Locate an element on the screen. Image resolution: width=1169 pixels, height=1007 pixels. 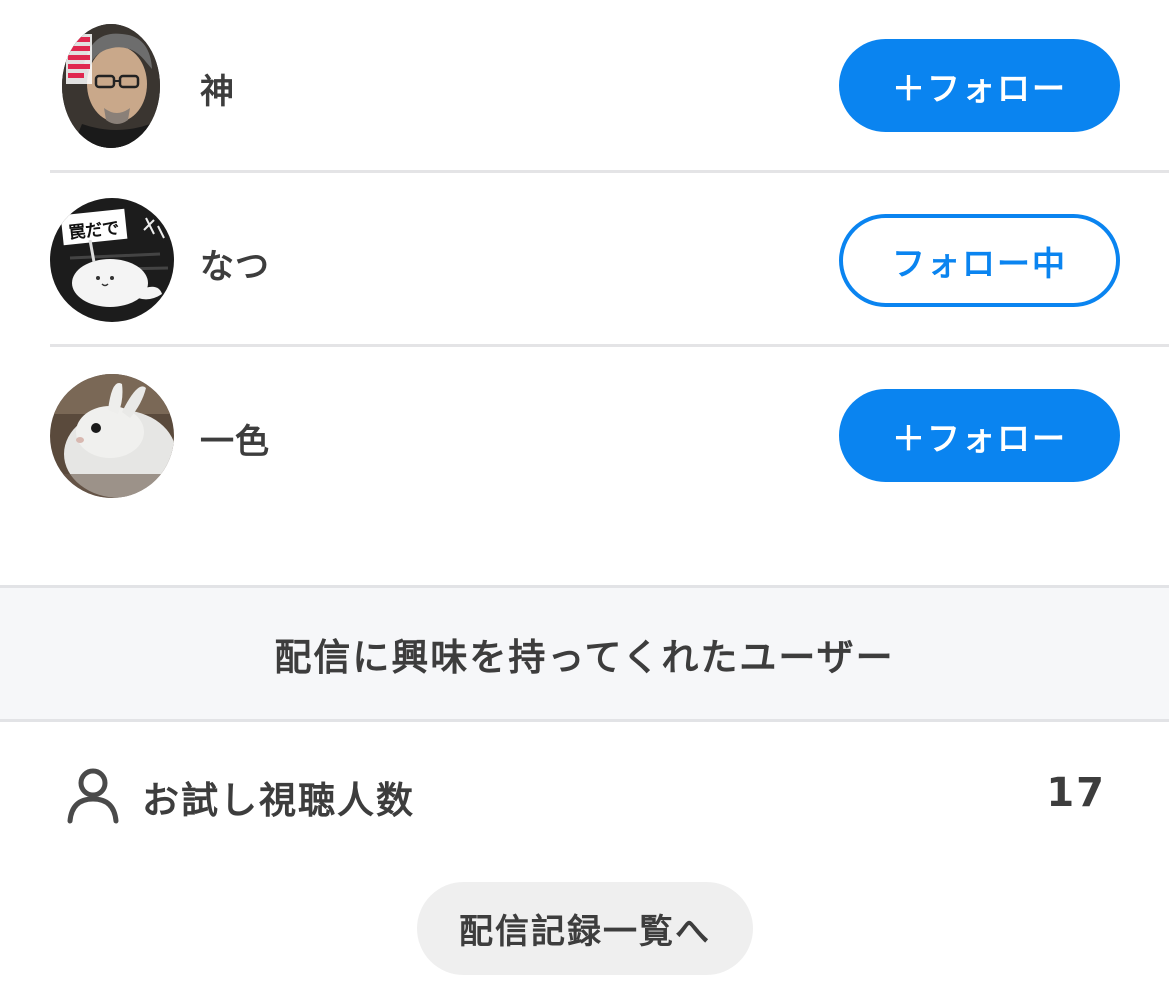
avatar-image-white-rabbit is located at coordinates (112, 436).